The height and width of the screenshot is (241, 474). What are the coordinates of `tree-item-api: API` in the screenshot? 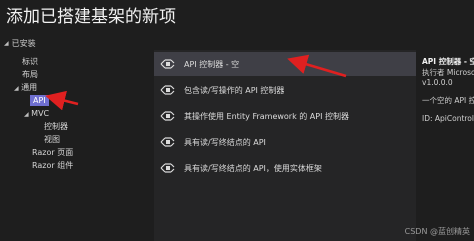 It's located at (39, 100).